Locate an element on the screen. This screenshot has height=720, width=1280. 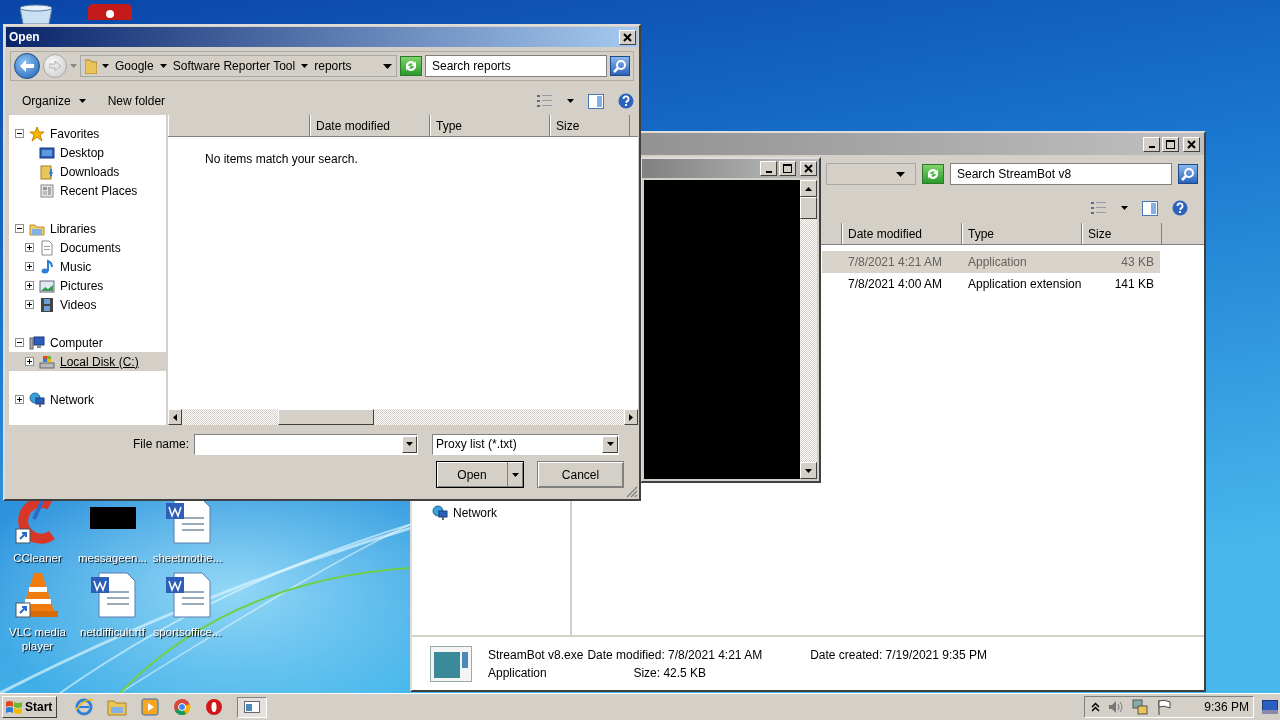
ring-icon is located at coordinates (214, 707).